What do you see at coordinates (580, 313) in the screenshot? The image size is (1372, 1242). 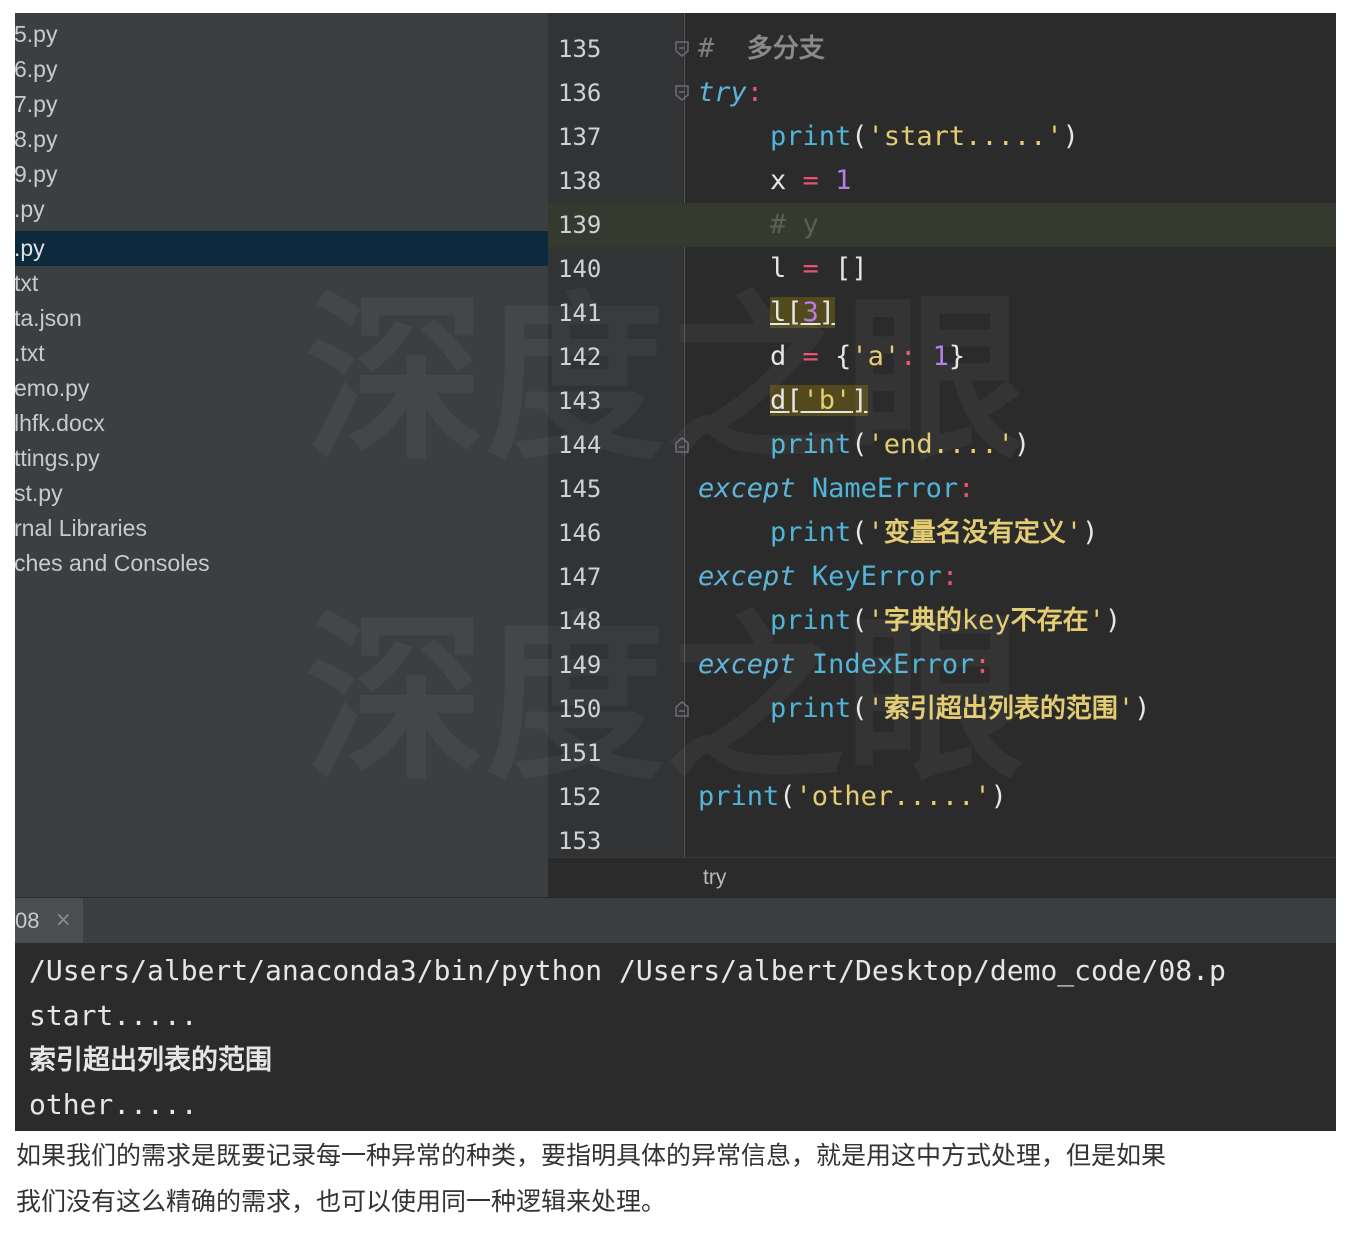 I see `line-number: 141` at bounding box center [580, 313].